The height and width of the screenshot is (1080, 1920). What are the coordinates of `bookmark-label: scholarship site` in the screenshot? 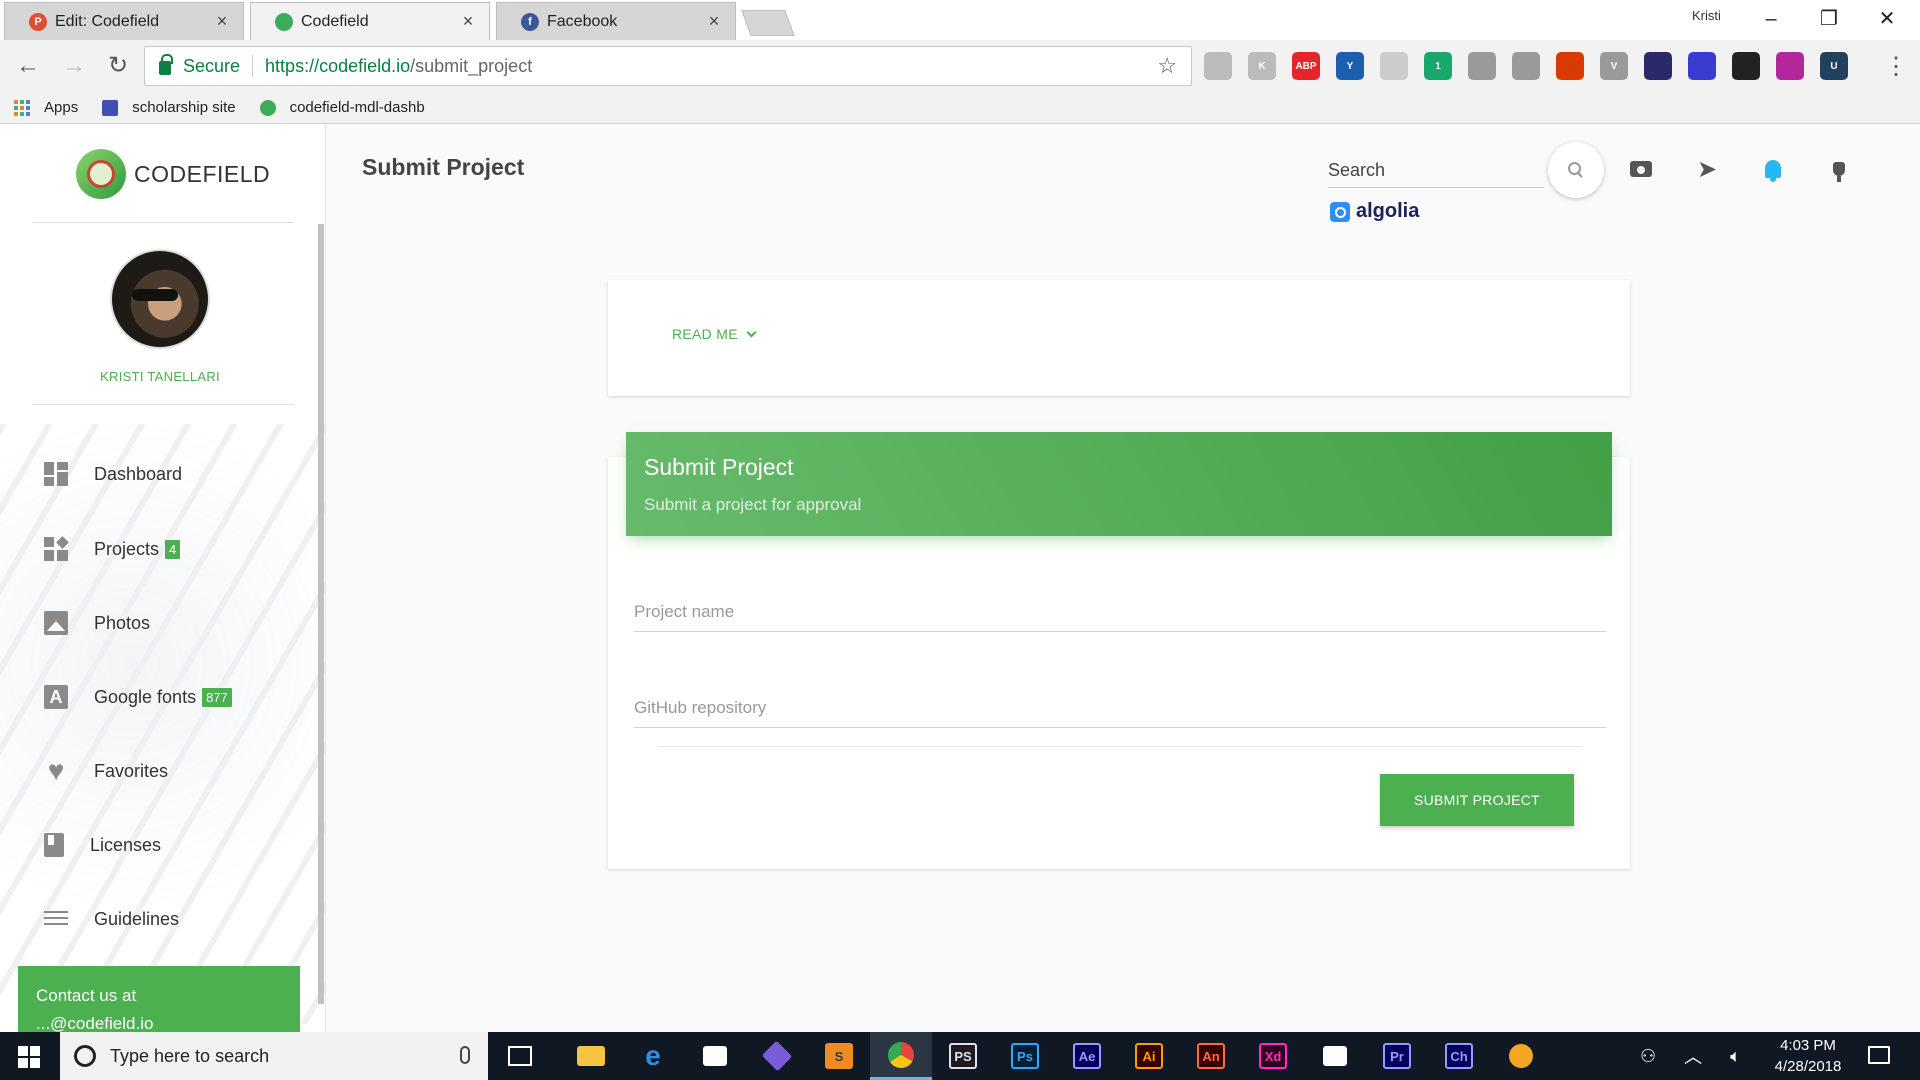 It's located at (184, 107).